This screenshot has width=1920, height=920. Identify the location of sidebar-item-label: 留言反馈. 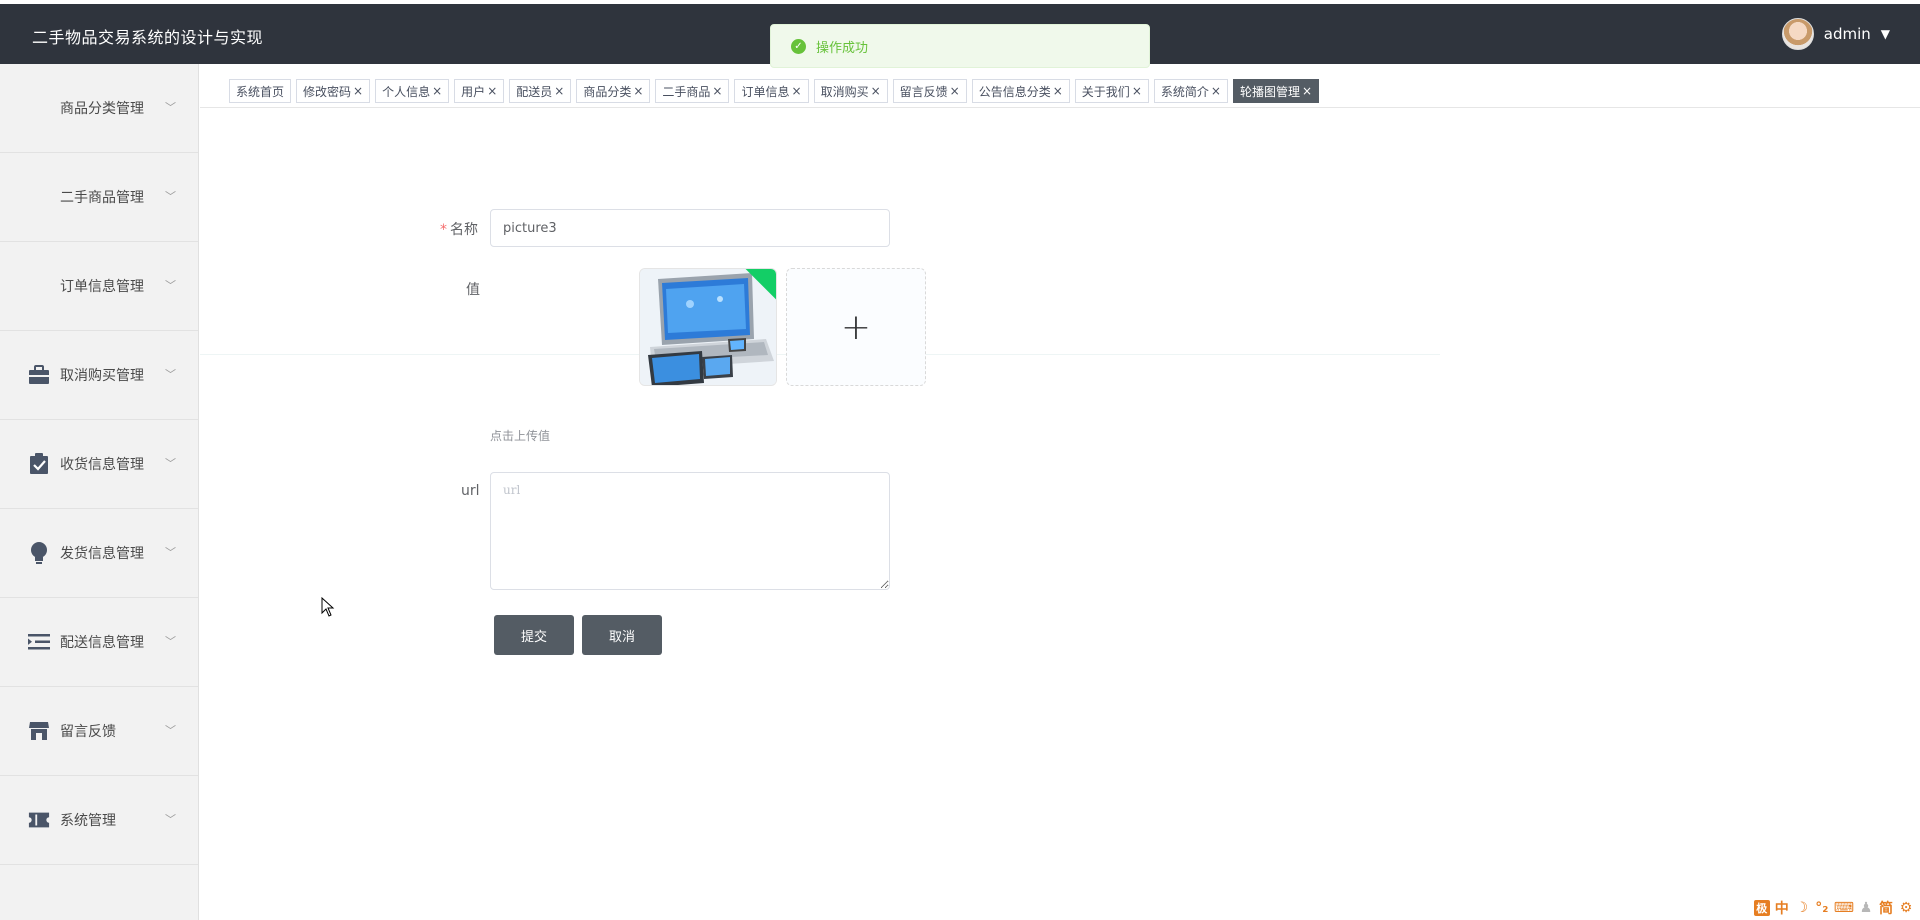
(88, 732).